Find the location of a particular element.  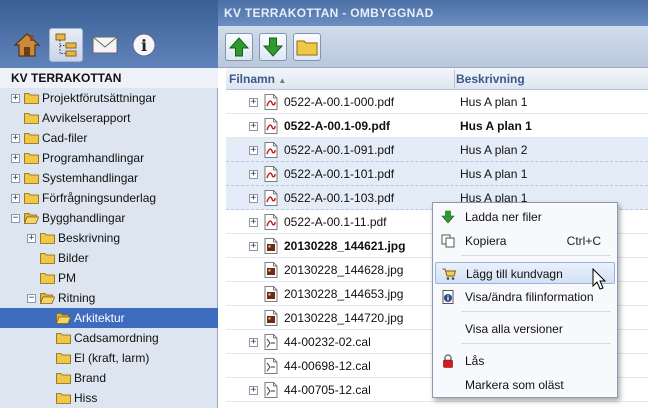

window-title: KV TERRAKOTTAN - OMBYGGNAD is located at coordinates (433, 13).